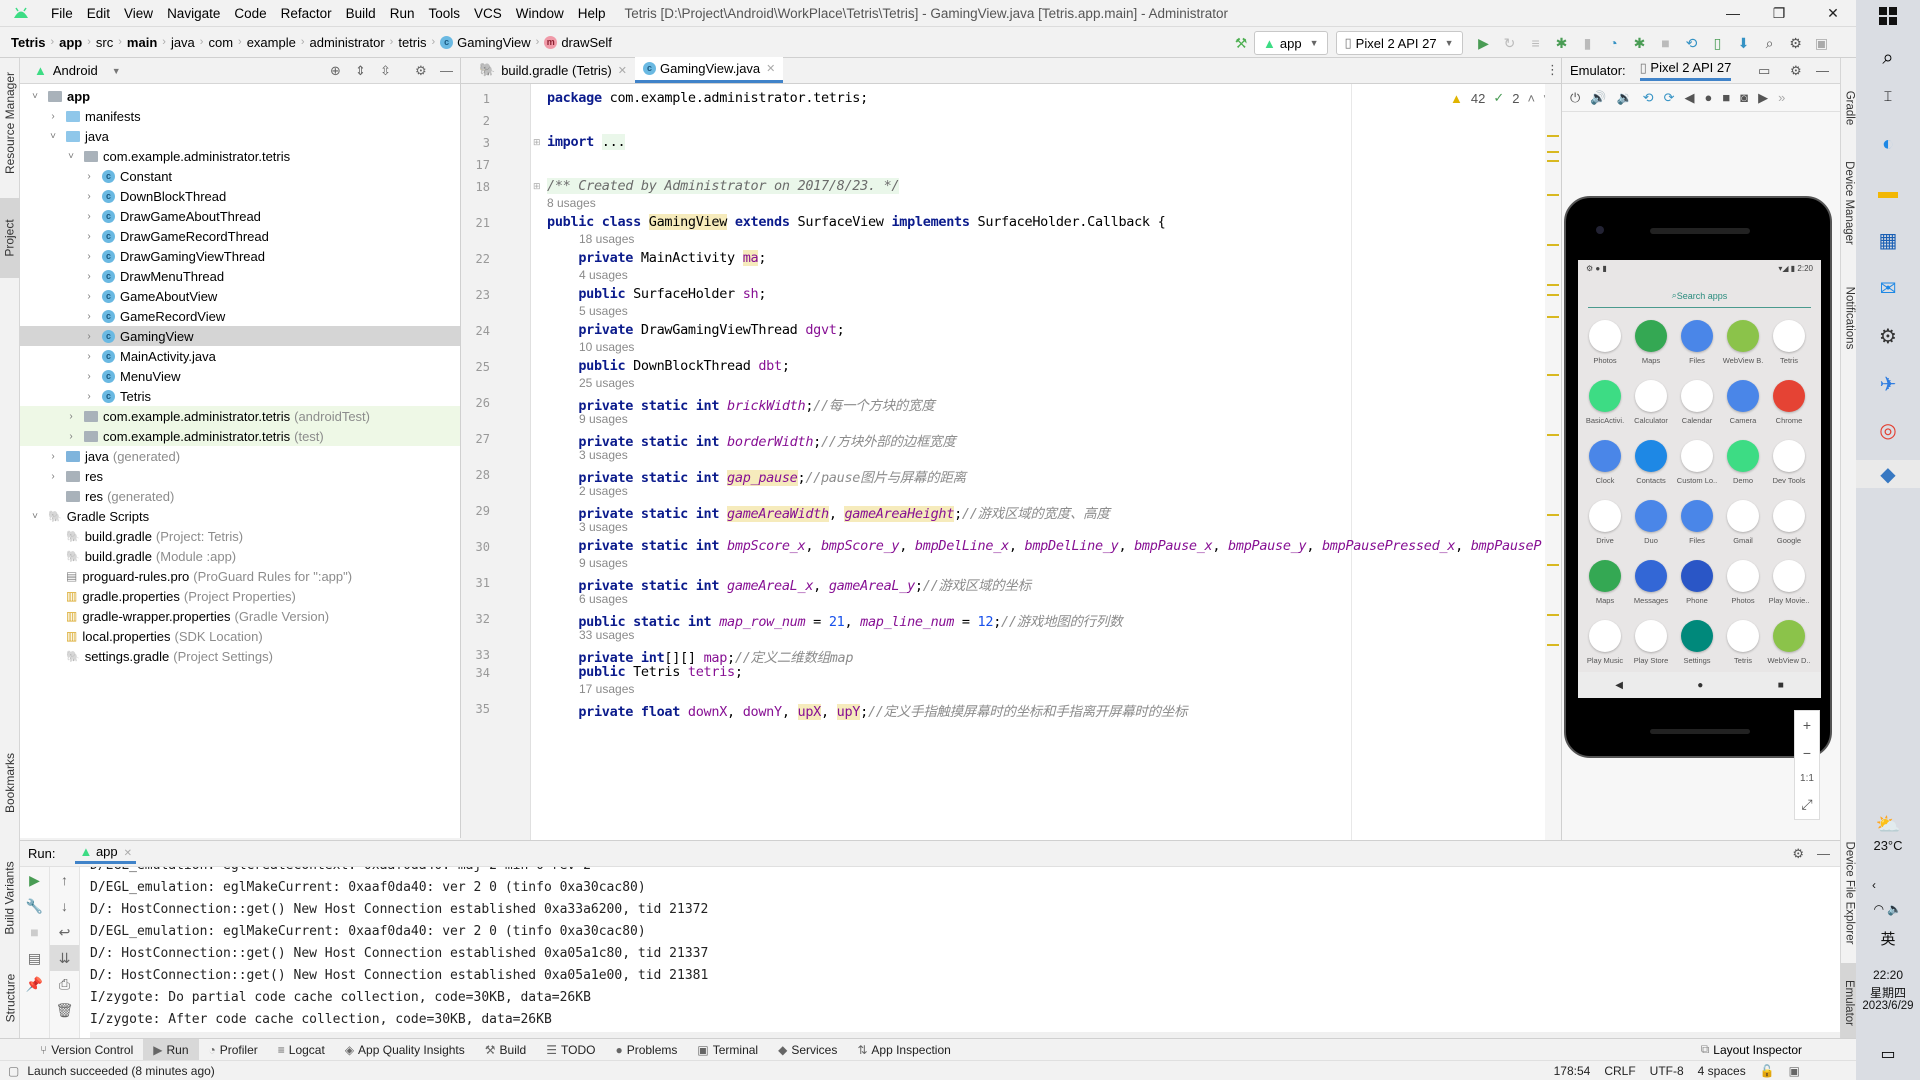 The width and height of the screenshot is (1920, 1080). What do you see at coordinates (1888, 240) in the screenshot?
I see `microsoft-store-icon: ▦` at bounding box center [1888, 240].